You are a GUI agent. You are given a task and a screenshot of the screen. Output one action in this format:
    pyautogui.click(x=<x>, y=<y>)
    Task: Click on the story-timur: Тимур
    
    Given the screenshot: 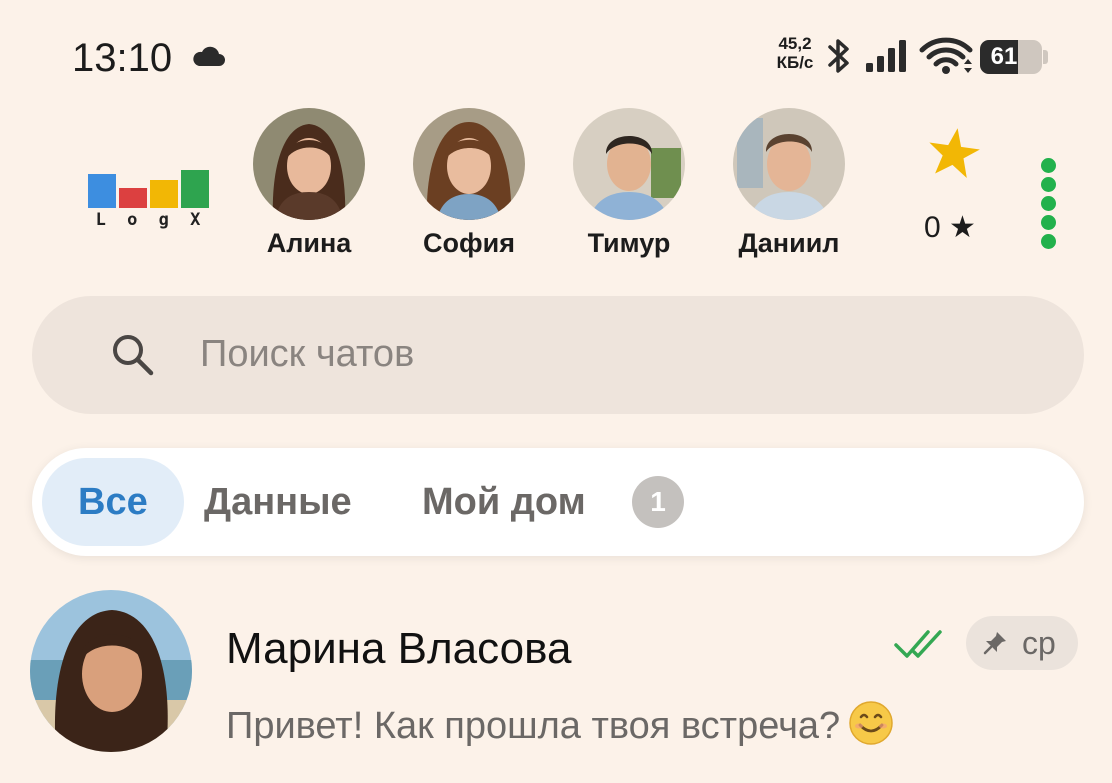 What is the action you would take?
    pyautogui.click(x=629, y=183)
    